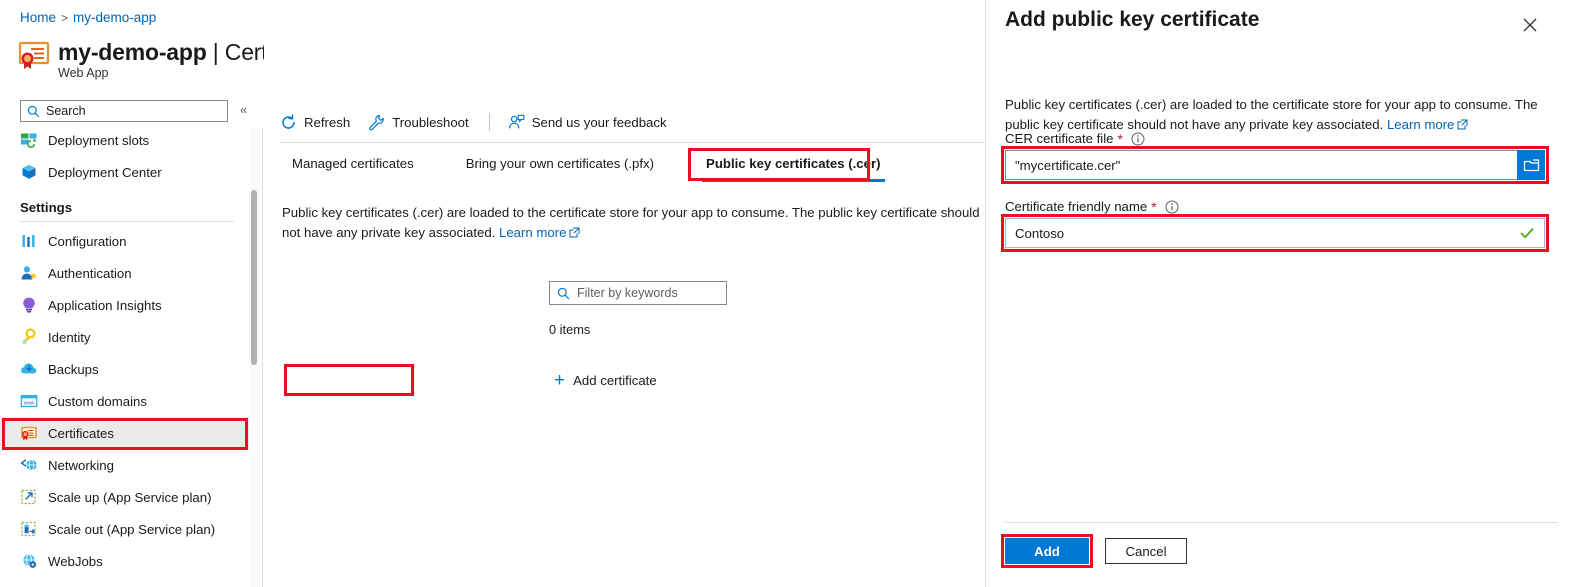  What do you see at coordinates (570, 329) in the screenshot?
I see `items-count: 0 items` at bounding box center [570, 329].